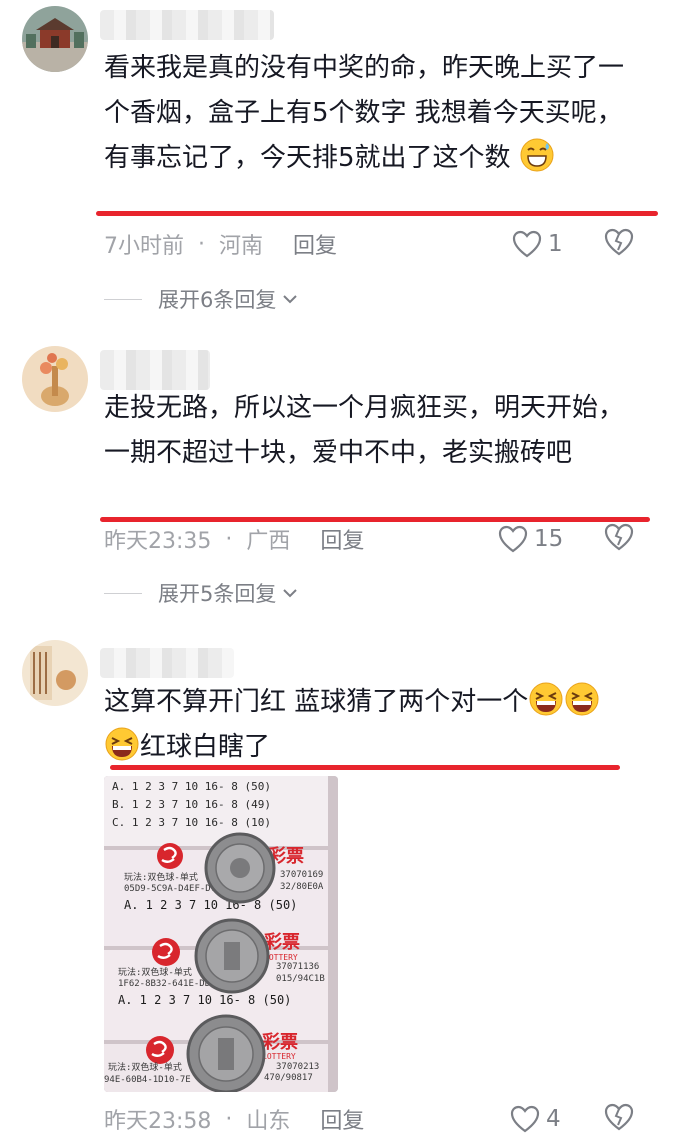 This screenshot has width=674, height=1146. I want to click on like-count: 4, so click(553, 1119).